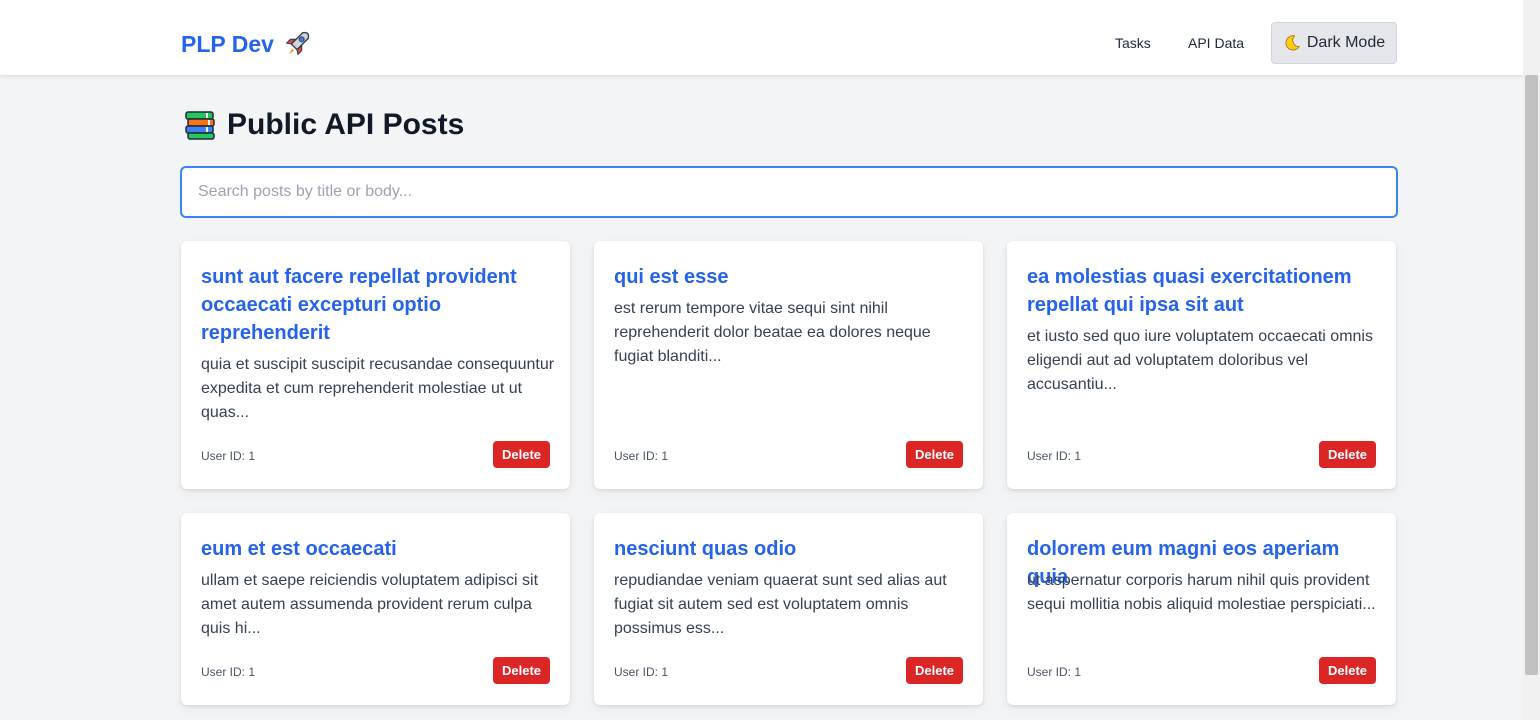  What do you see at coordinates (1216, 43) in the screenshot?
I see `nav-link-api-data: API Data` at bounding box center [1216, 43].